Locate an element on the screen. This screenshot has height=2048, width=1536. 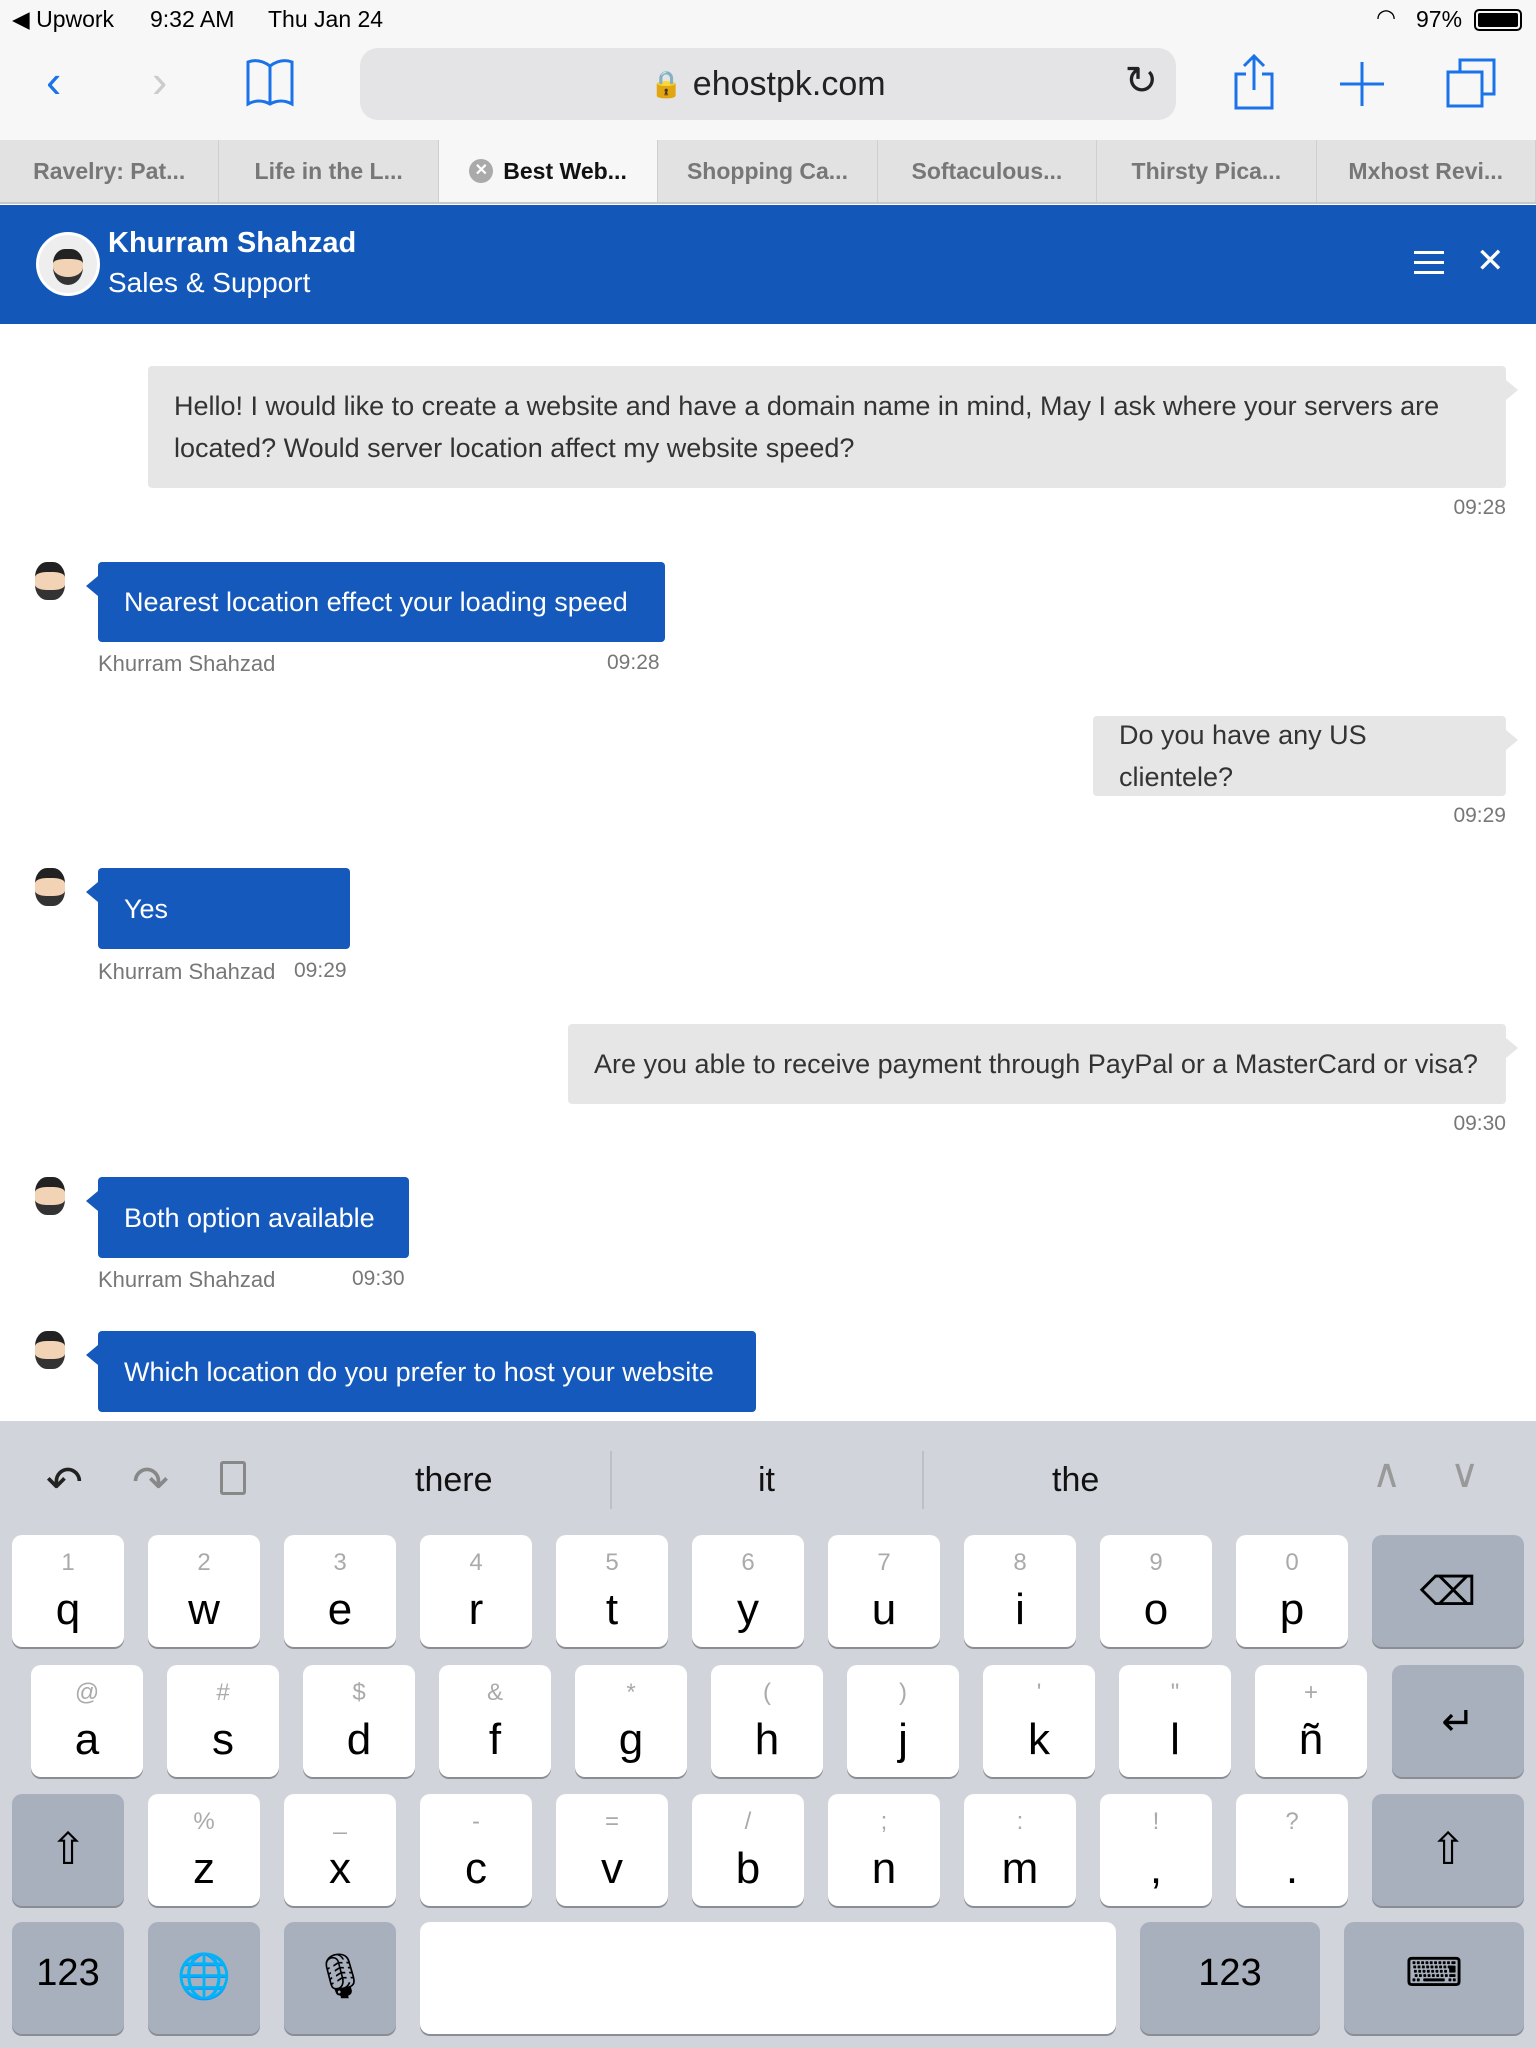
key-46: :m is located at coordinates (1020, 1850).